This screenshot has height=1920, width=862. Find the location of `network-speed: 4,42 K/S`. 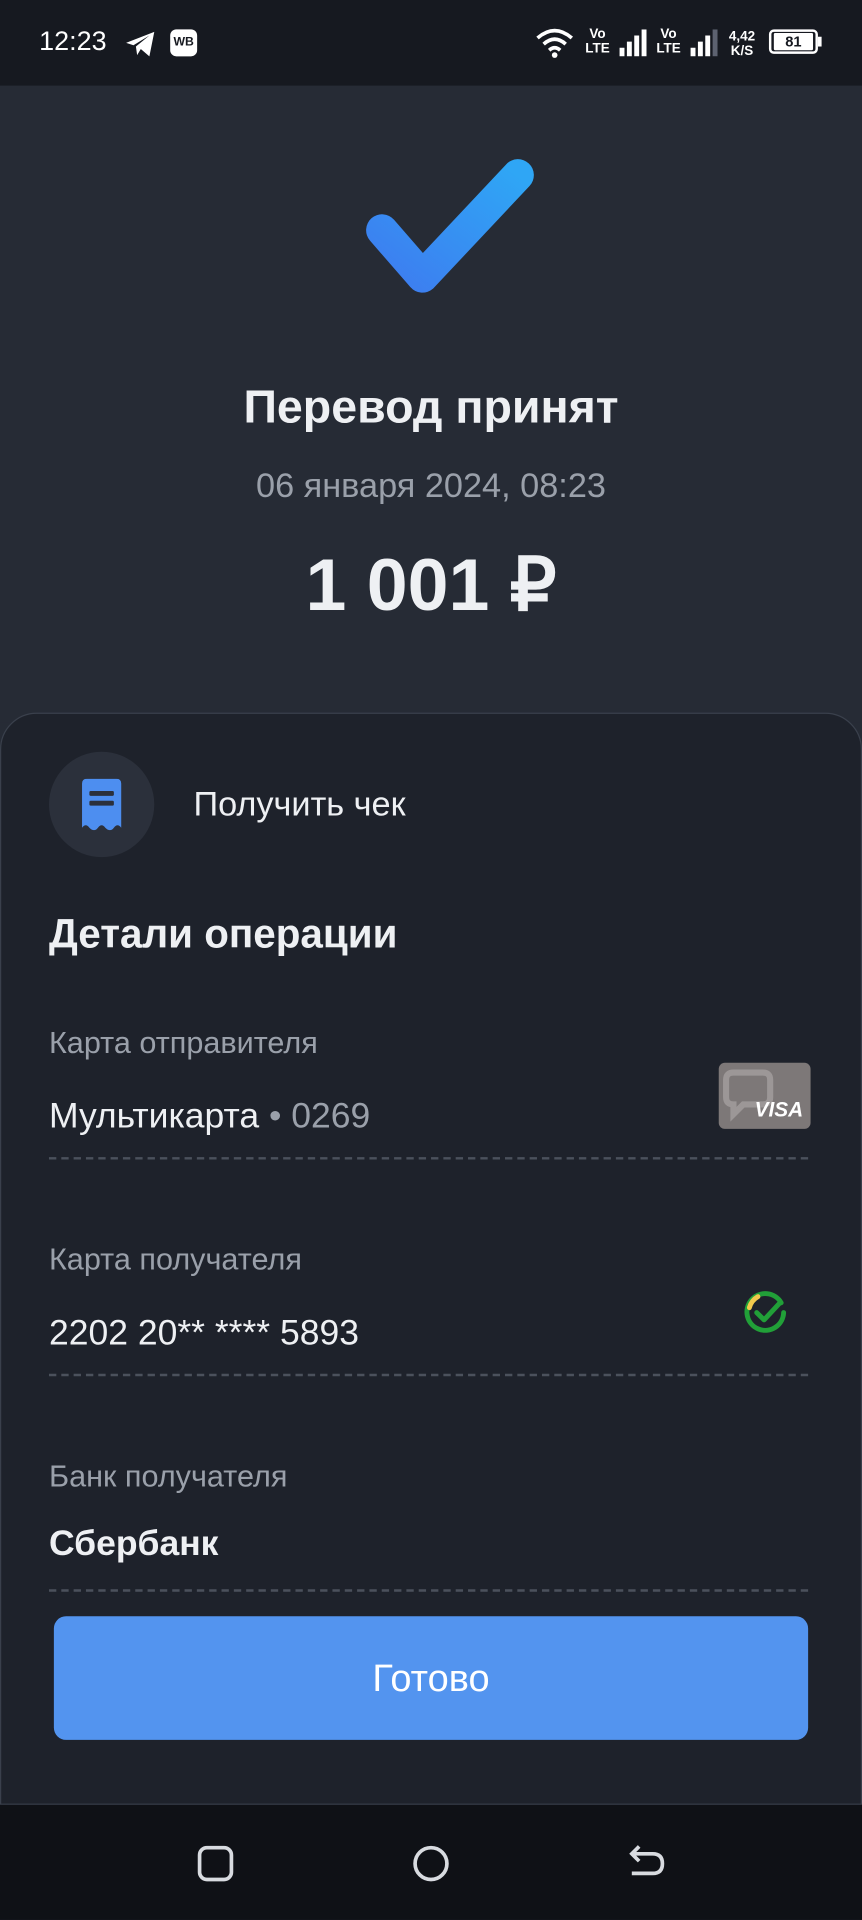

network-speed: 4,42 K/S is located at coordinates (741, 43).